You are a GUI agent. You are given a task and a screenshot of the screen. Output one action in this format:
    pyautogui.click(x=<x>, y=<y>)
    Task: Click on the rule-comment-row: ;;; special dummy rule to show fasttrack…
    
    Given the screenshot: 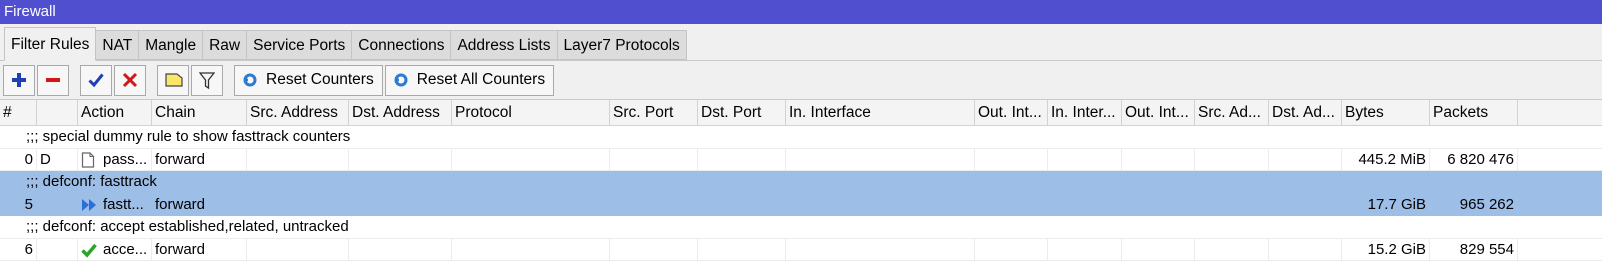 What is the action you would take?
    pyautogui.click(x=801, y=137)
    